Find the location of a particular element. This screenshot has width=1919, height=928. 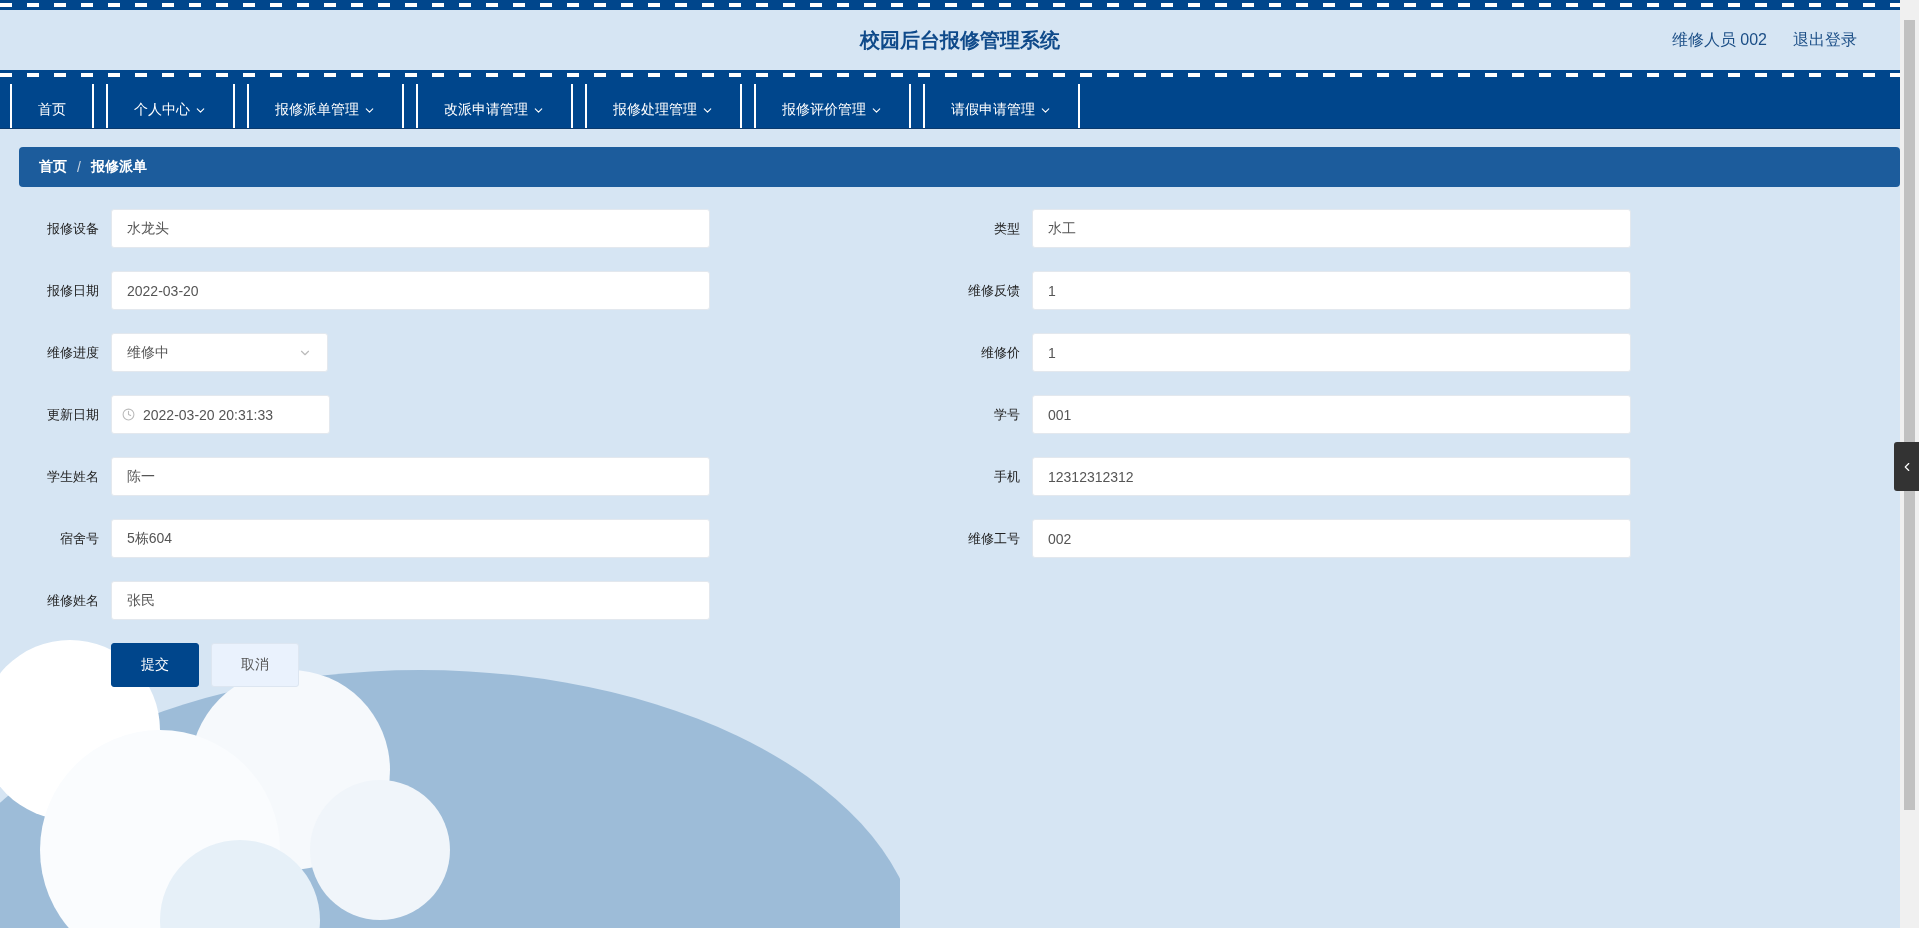

breadcrumb-item: 报修派单 is located at coordinates (118, 167).